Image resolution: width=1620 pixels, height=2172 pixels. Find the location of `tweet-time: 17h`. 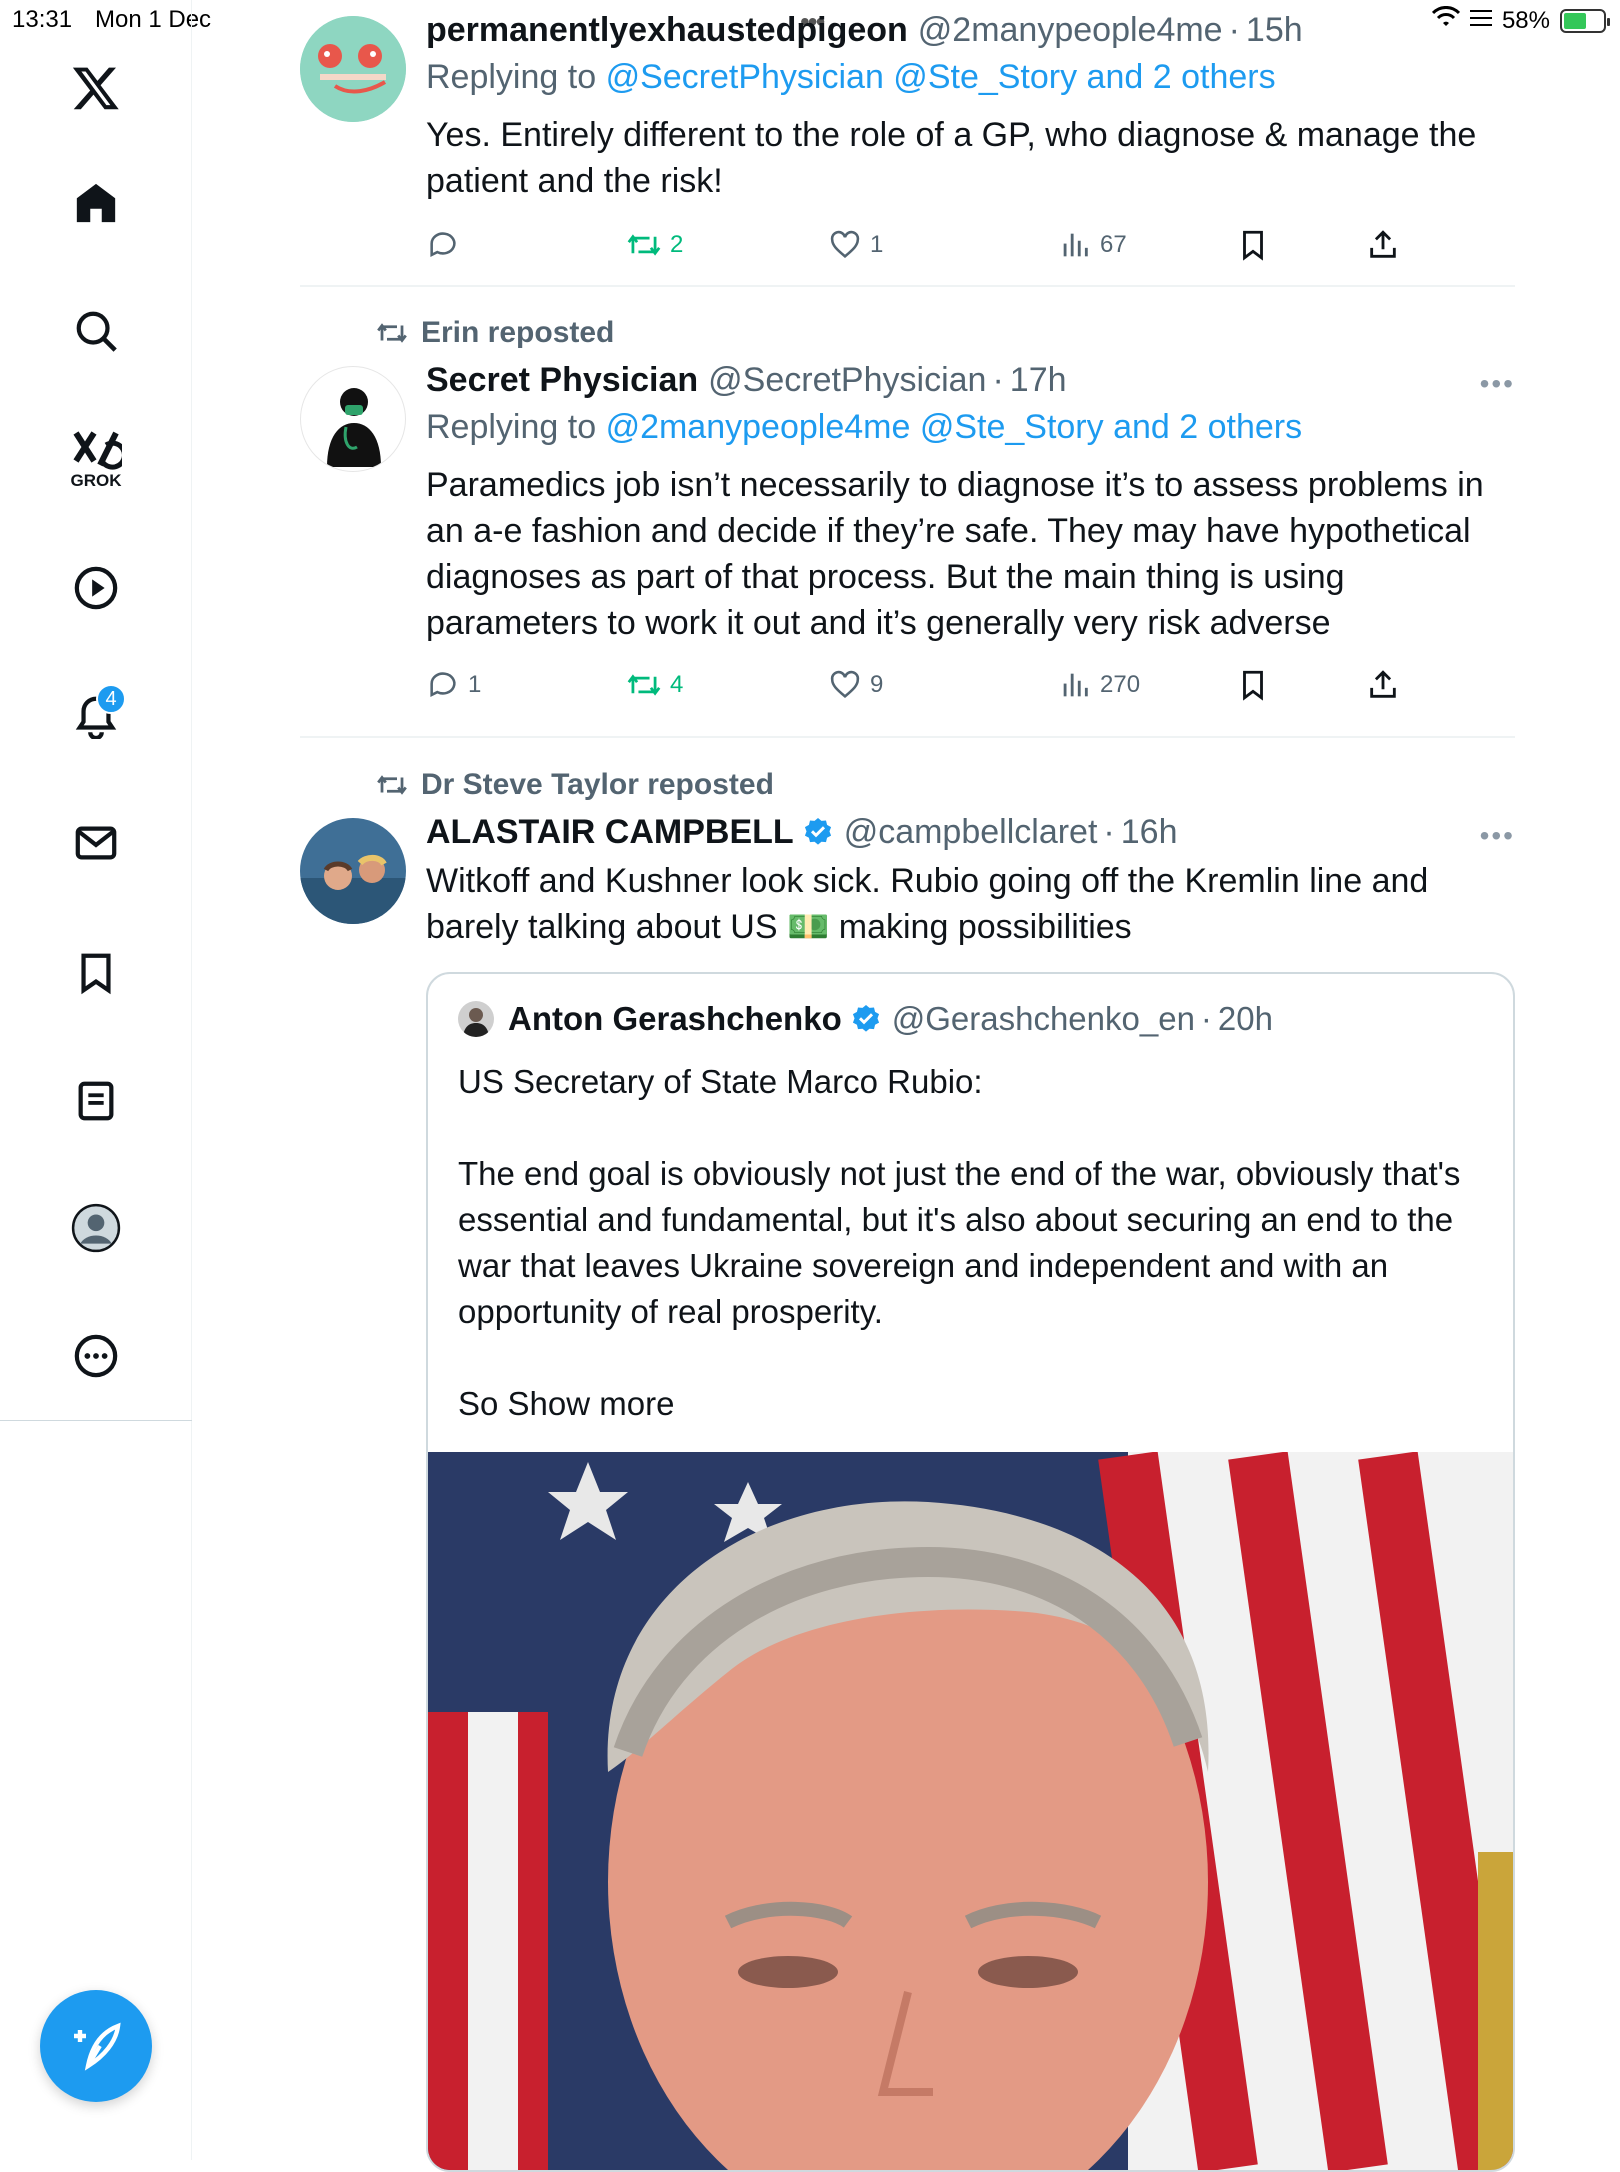

tweet-time: 17h is located at coordinates (1038, 380).